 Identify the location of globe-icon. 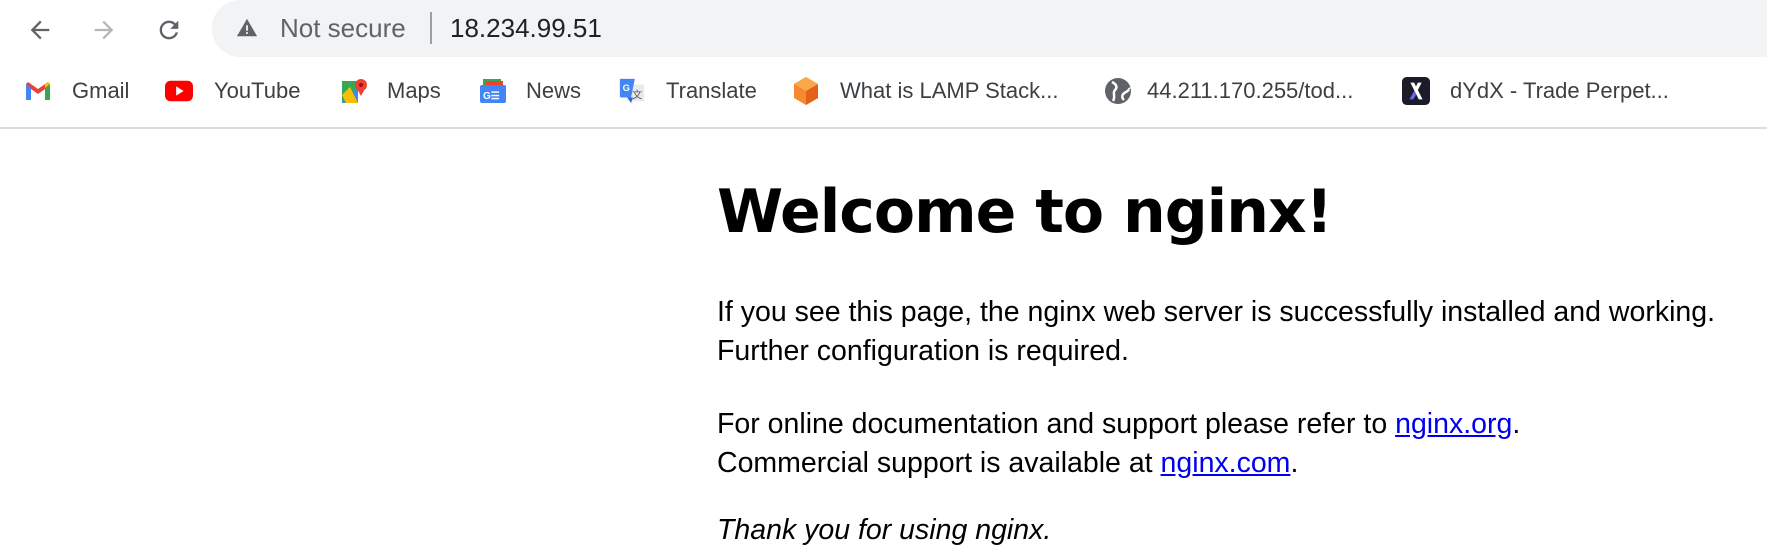
(1118, 91).